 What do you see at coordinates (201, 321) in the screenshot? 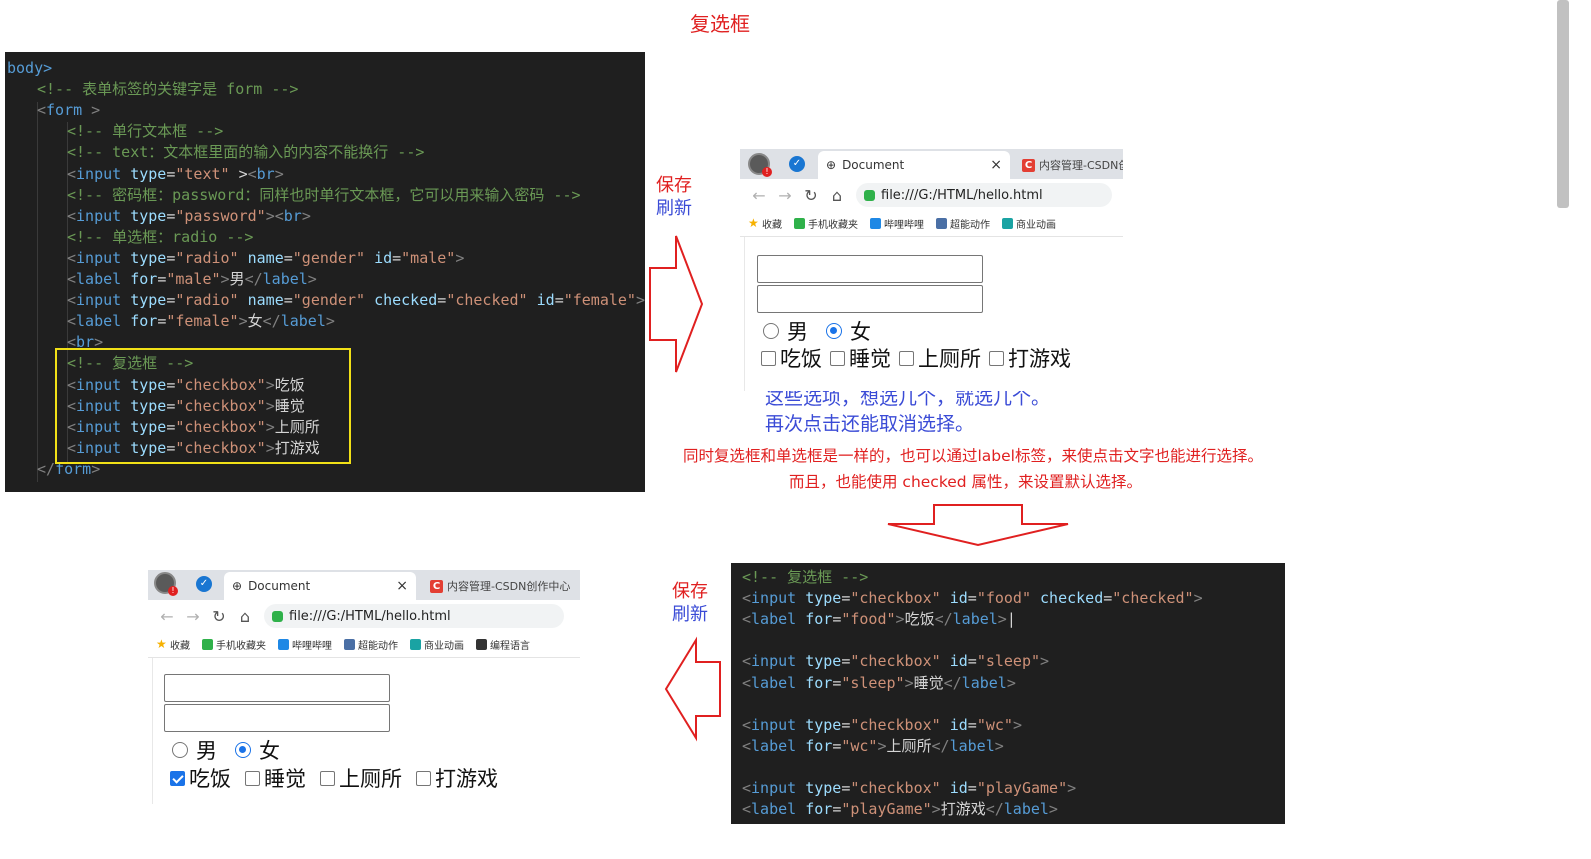
I see `code-line: <label for="female">女</label>` at bounding box center [201, 321].